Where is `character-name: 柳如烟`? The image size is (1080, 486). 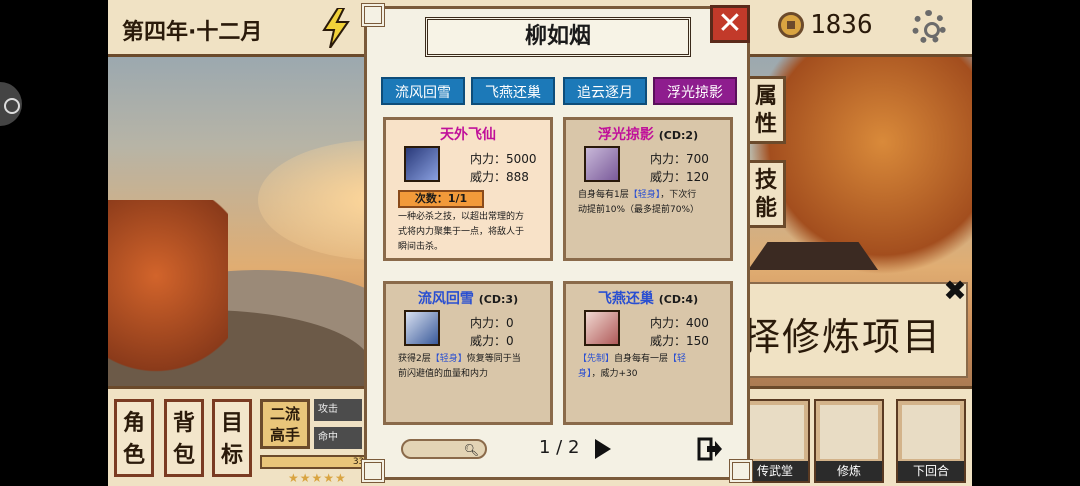
character-name: 柳如烟 is located at coordinates (557, 36).